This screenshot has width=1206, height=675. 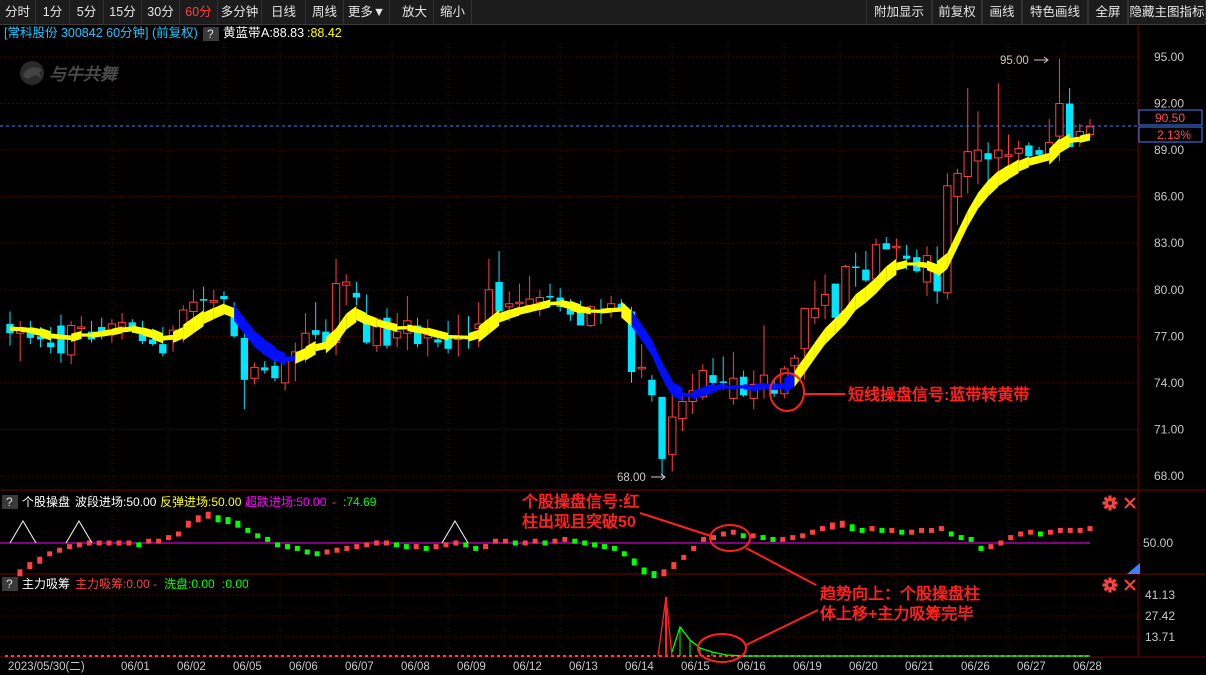 I want to click on date-tick: 06/05, so click(x=247, y=667).